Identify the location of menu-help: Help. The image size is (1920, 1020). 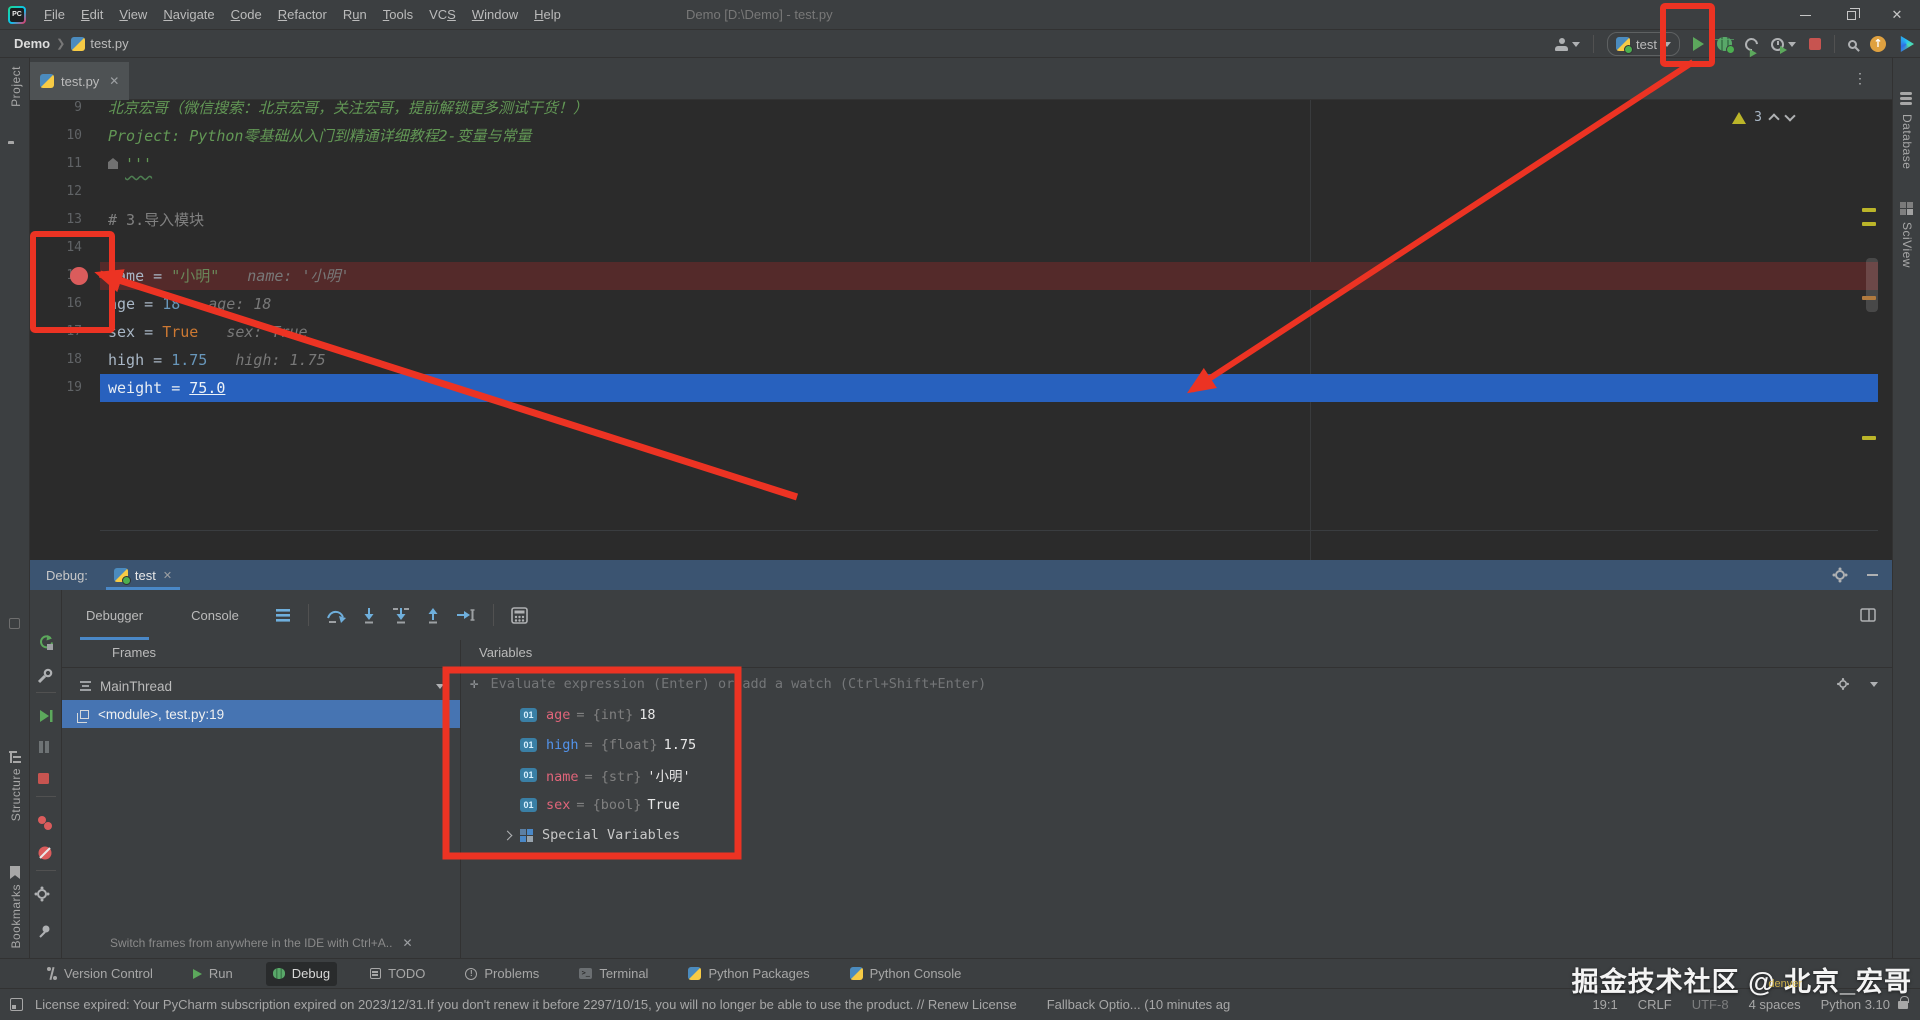
(547, 14).